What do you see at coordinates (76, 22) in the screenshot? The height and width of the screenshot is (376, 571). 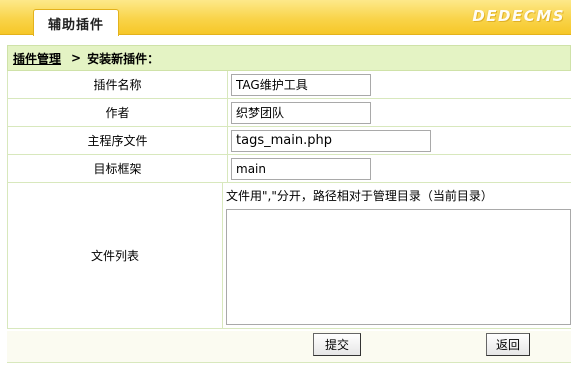 I see `tab-helper-plugins: 辅助插件` at bounding box center [76, 22].